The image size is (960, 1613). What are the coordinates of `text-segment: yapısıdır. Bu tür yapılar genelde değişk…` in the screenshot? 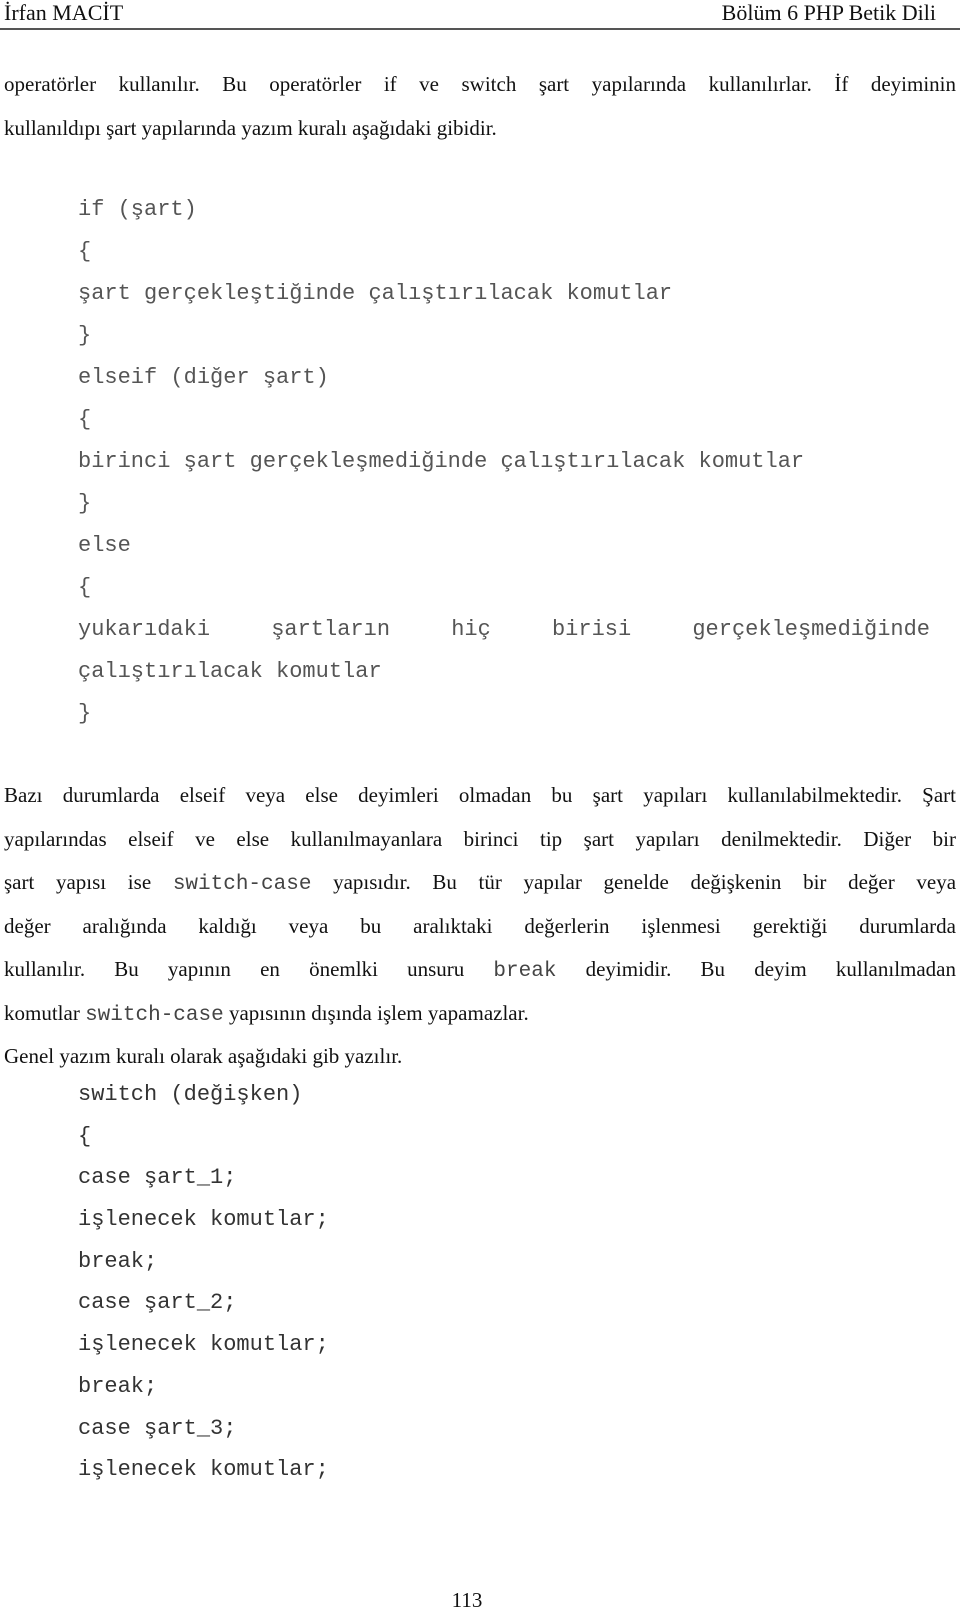 It's located at (645, 882).